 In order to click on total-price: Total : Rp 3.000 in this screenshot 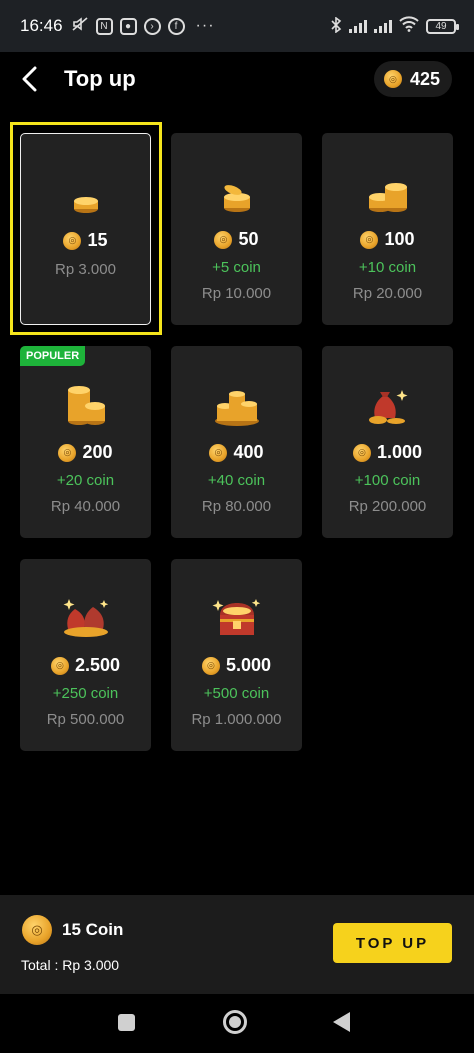, I will do `click(70, 965)`.